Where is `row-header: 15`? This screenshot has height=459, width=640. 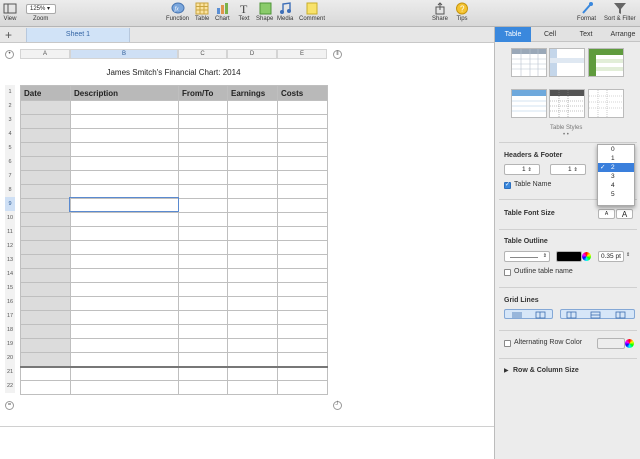 row-header: 15 is located at coordinates (10, 288).